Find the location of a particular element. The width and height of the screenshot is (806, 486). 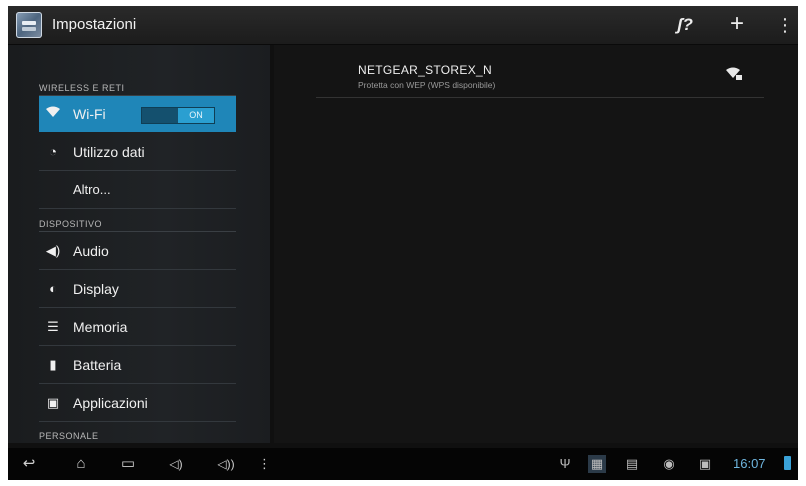

battery-status-icon is located at coordinates (787, 463).